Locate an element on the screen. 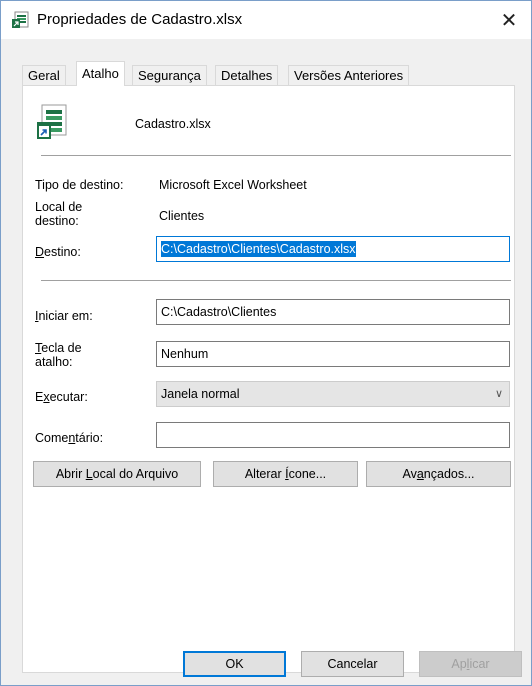 Image resolution: width=532 pixels, height=686 pixels. run-label: Executar: is located at coordinates (61, 397).